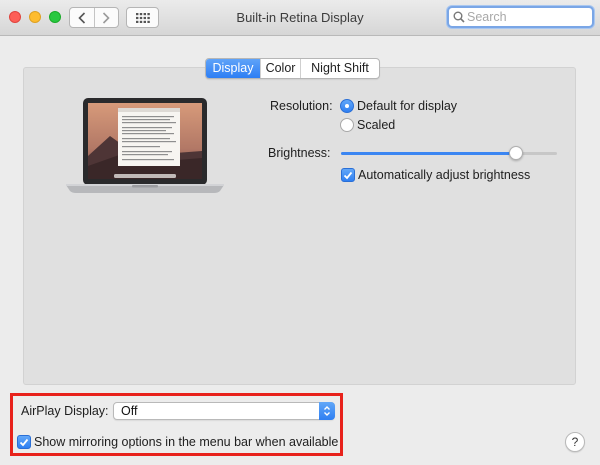 The width and height of the screenshot is (600, 465). I want to click on auto-brightness-checkbox, so click(348, 175).